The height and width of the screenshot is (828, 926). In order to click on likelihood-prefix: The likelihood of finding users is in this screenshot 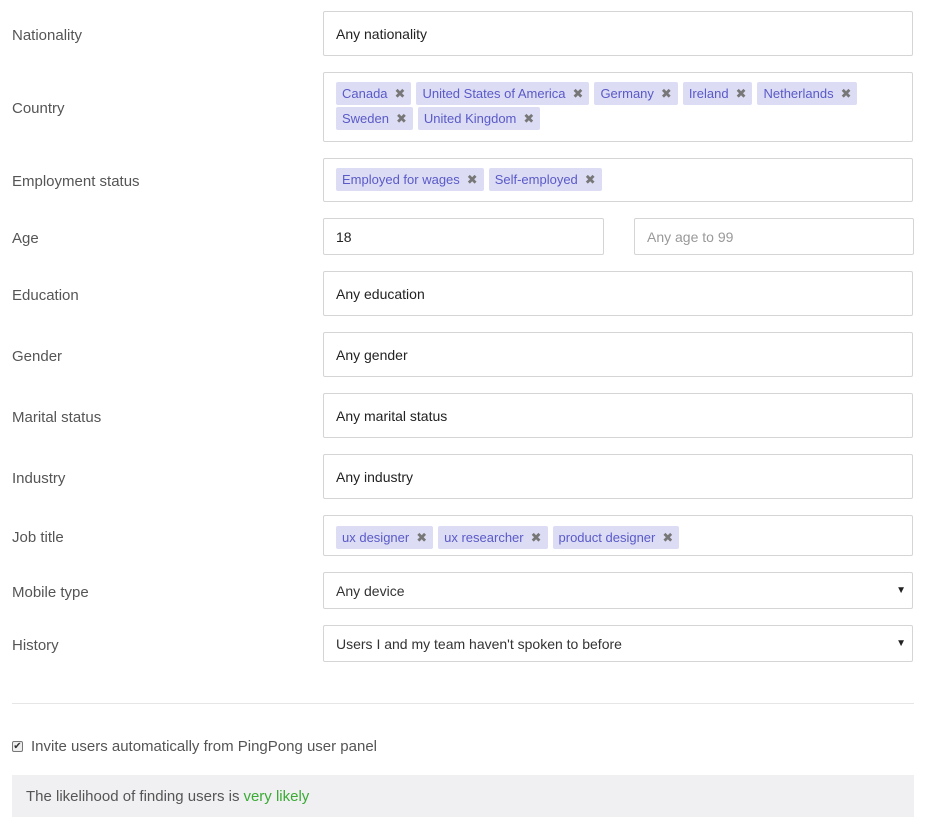, I will do `click(133, 796)`.